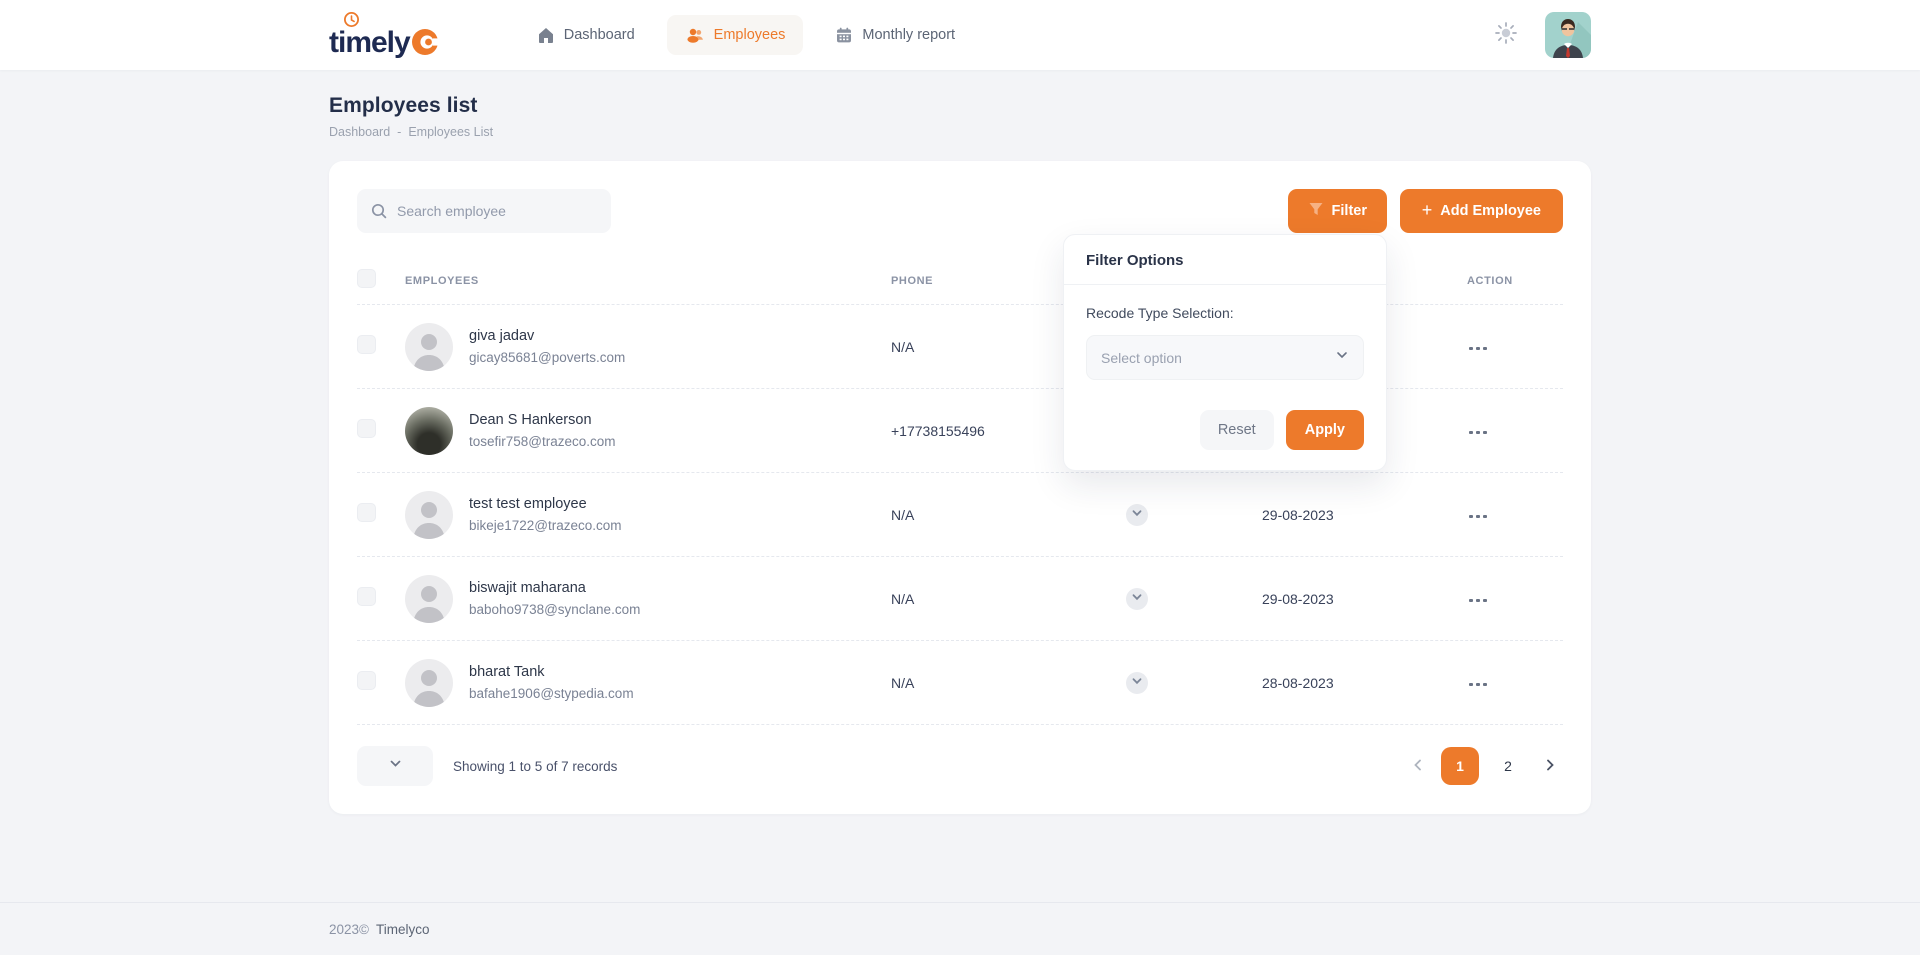 The height and width of the screenshot is (955, 1920). Describe the element at coordinates (1324, 430) in the screenshot. I see `apply-button: Apply` at that location.